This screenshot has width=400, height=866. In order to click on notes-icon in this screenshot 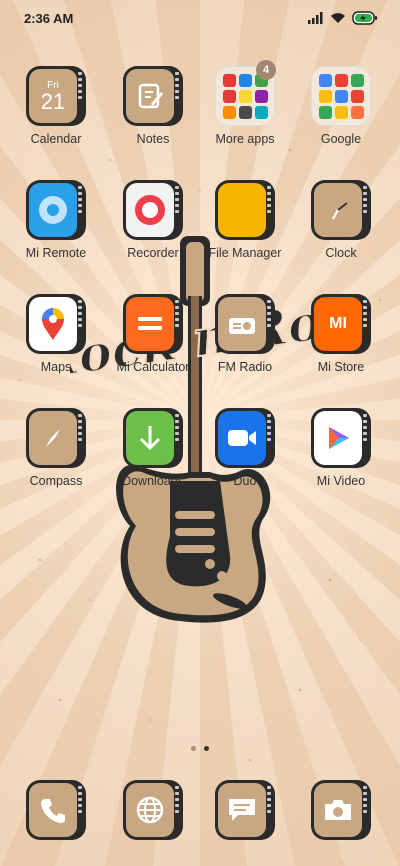, I will do `click(153, 96)`.